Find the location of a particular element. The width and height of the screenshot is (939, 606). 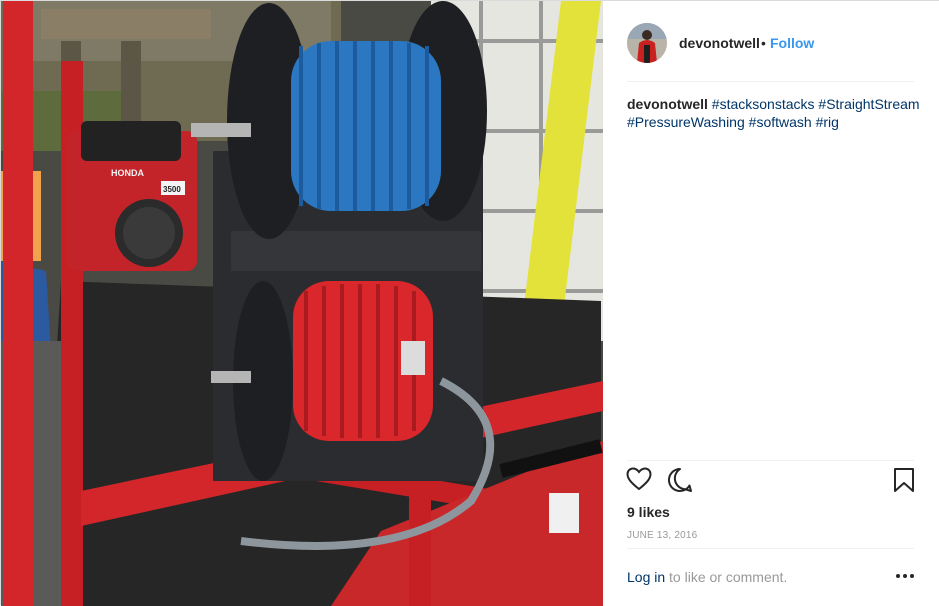

header-username: devonotwell is located at coordinates (719, 43).